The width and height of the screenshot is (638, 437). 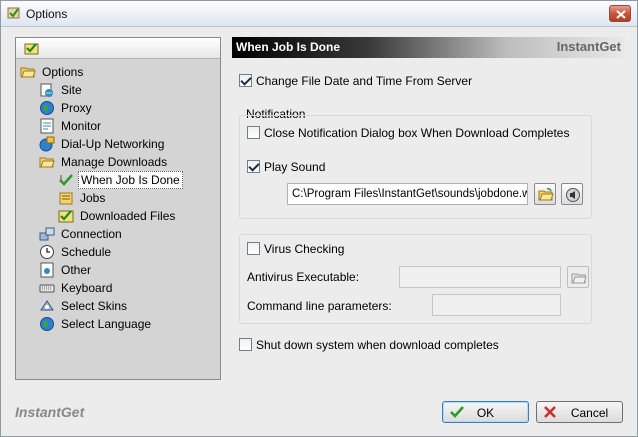 I want to click on window-title: Options, so click(x=47, y=14).